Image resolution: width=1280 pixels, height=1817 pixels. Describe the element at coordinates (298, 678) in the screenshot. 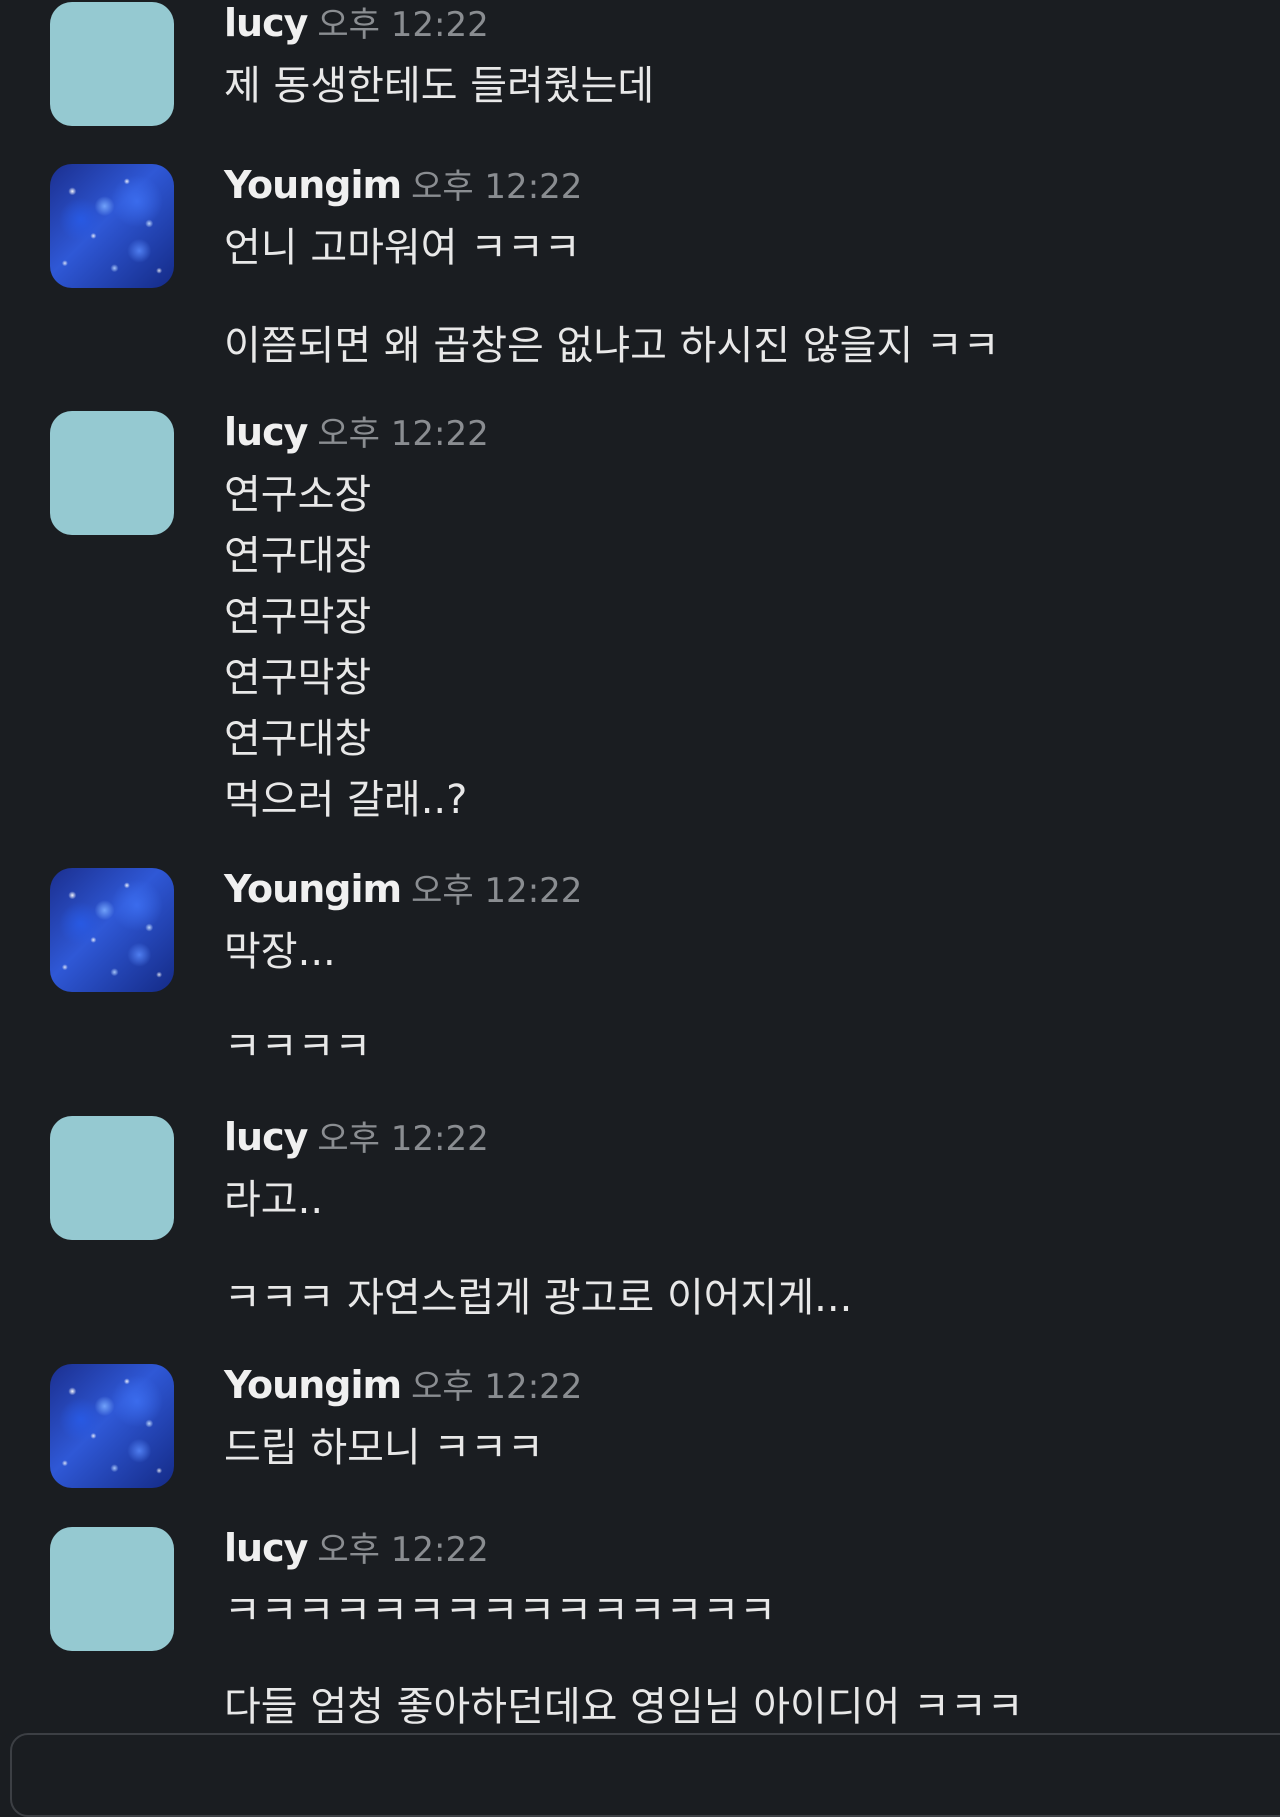

I see `message-text: 연구막창` at that location.